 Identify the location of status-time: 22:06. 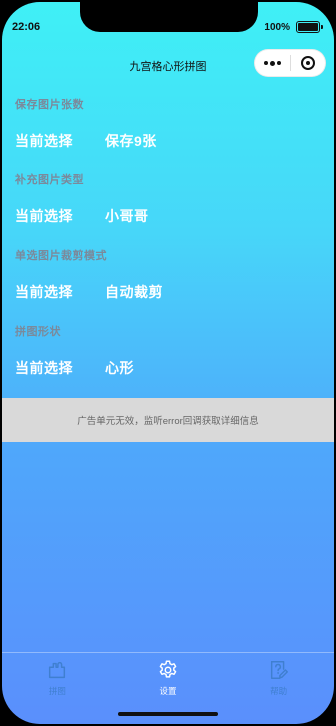
(26, 27).